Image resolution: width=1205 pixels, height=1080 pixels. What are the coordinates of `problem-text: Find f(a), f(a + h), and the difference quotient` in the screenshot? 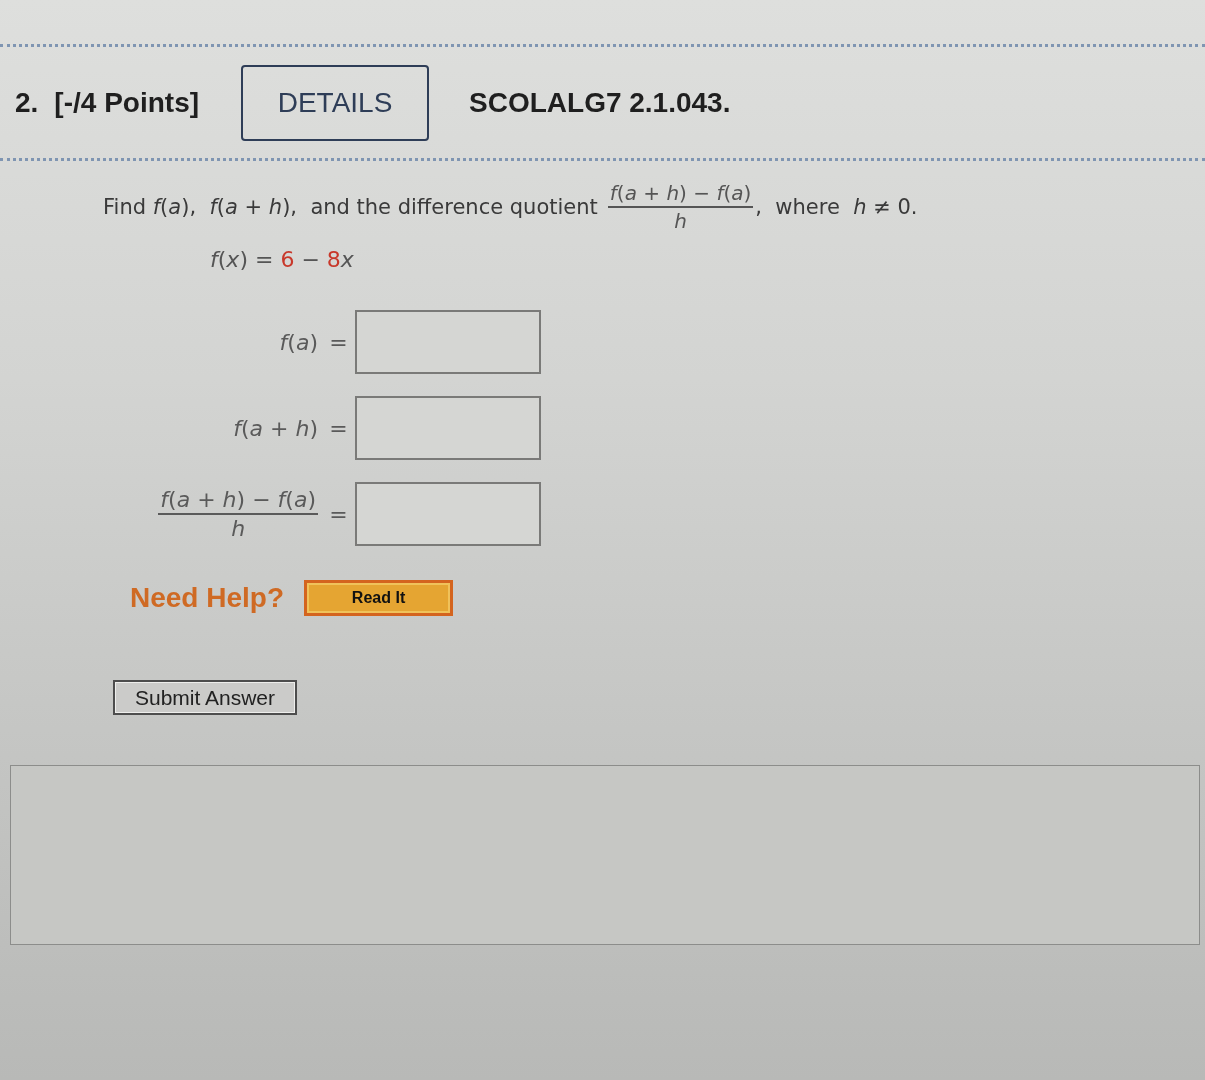 It's located at (350, 207).